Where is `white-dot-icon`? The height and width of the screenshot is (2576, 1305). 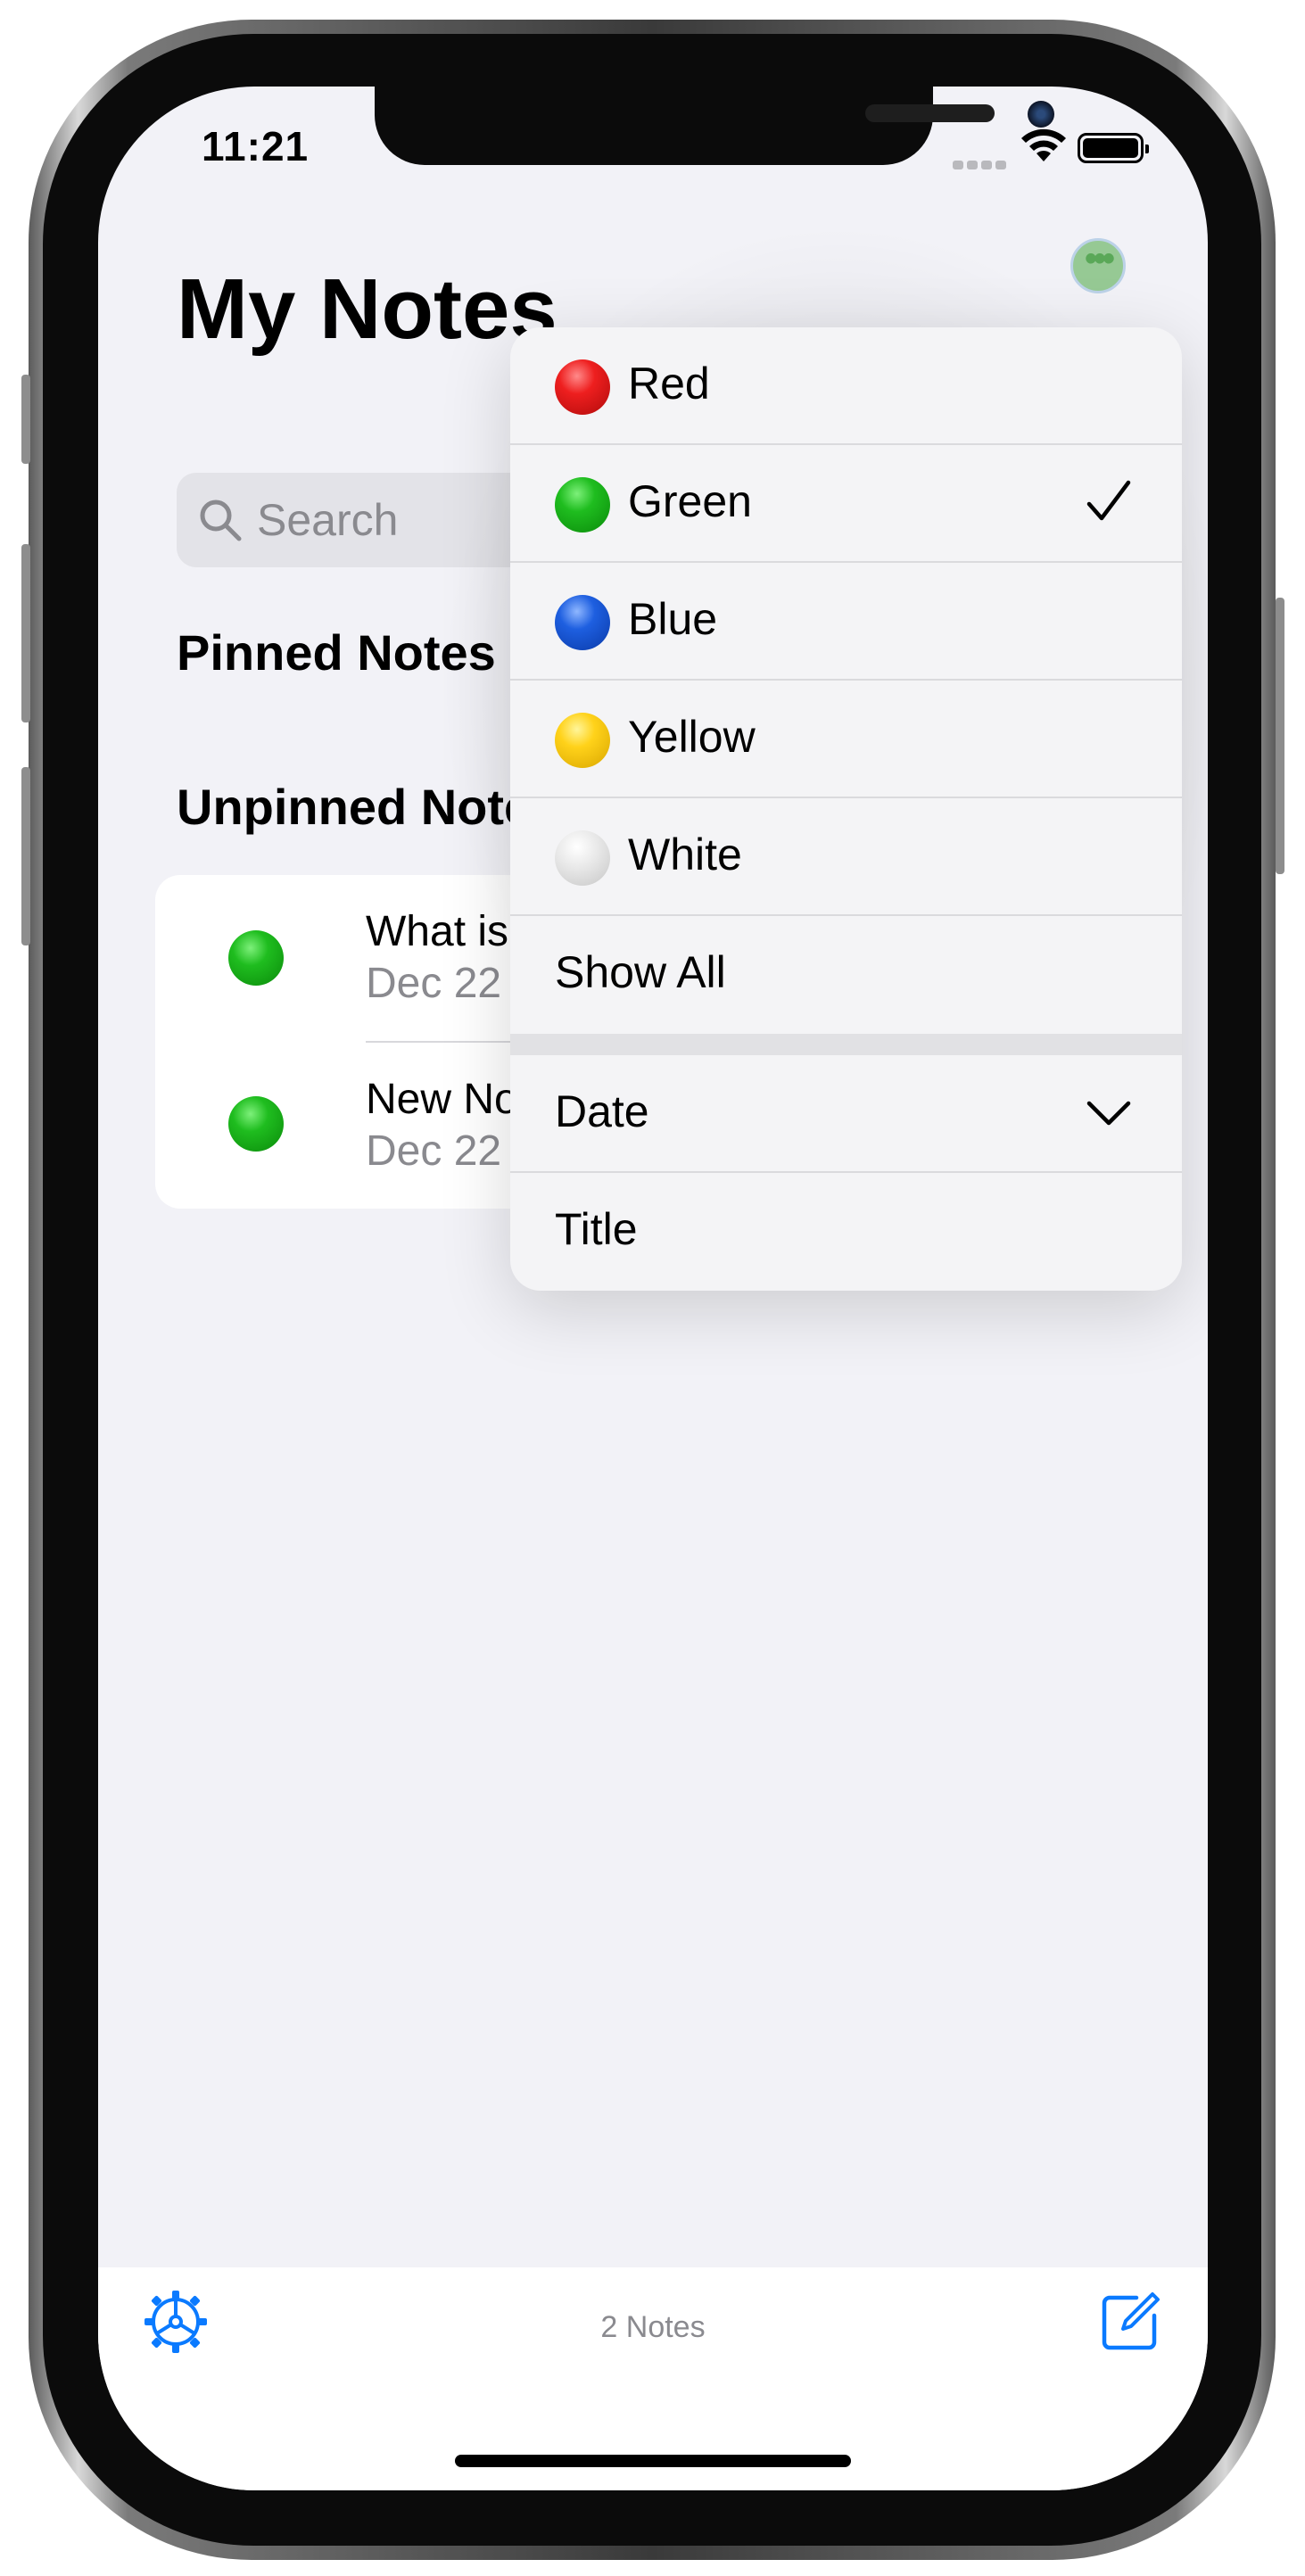 white-dot-icon is located at coordinates (582, 858).